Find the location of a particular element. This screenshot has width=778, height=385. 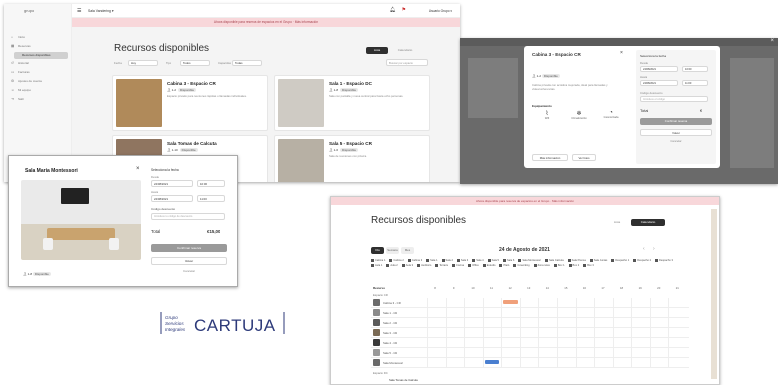

legend-item: Despacho 2 is located at coordinates (642, 261).